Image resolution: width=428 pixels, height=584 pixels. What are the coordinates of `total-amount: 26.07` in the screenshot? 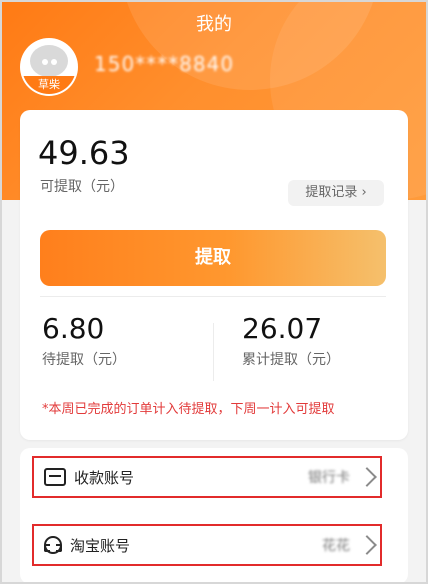 It's located at (282, 328).